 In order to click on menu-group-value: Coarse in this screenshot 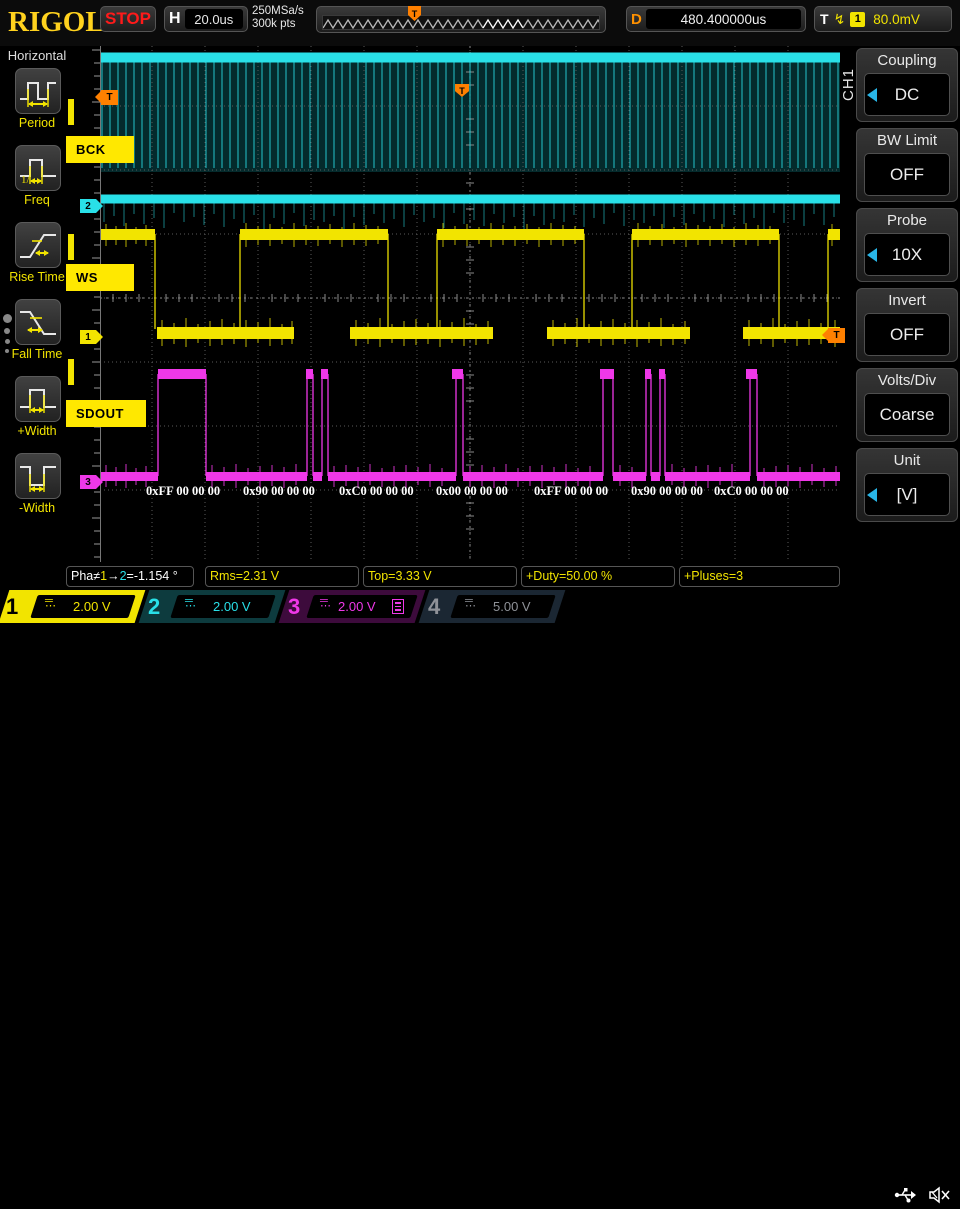, I will do `click(907, 414)`.